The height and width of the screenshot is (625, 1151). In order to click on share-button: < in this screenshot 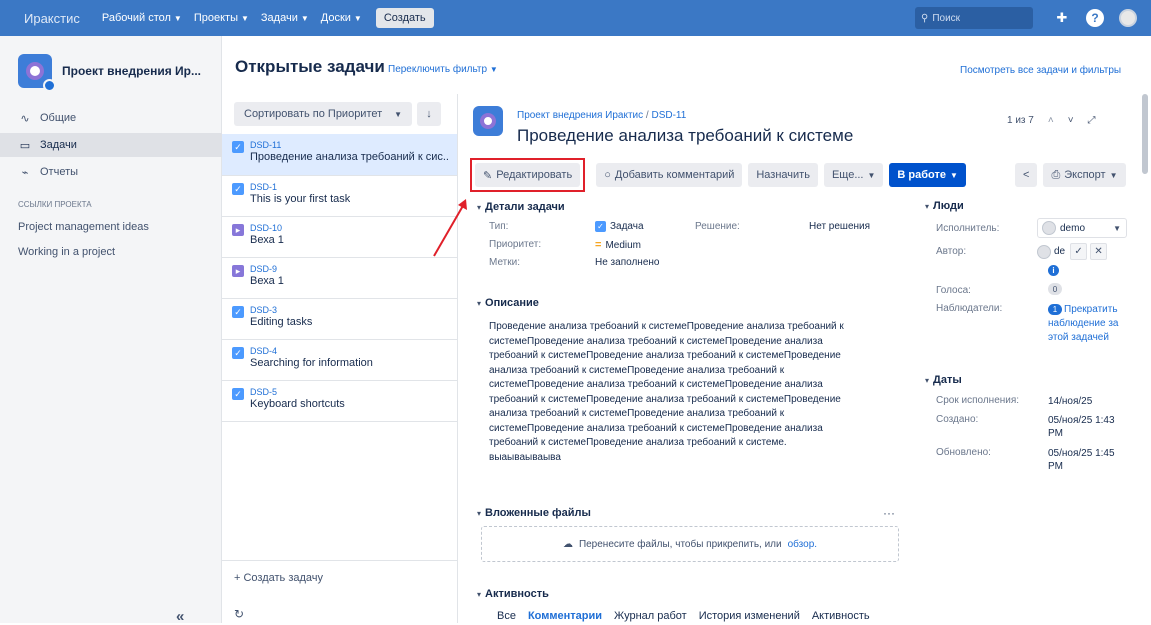, I will do `click(1026, 175)`.